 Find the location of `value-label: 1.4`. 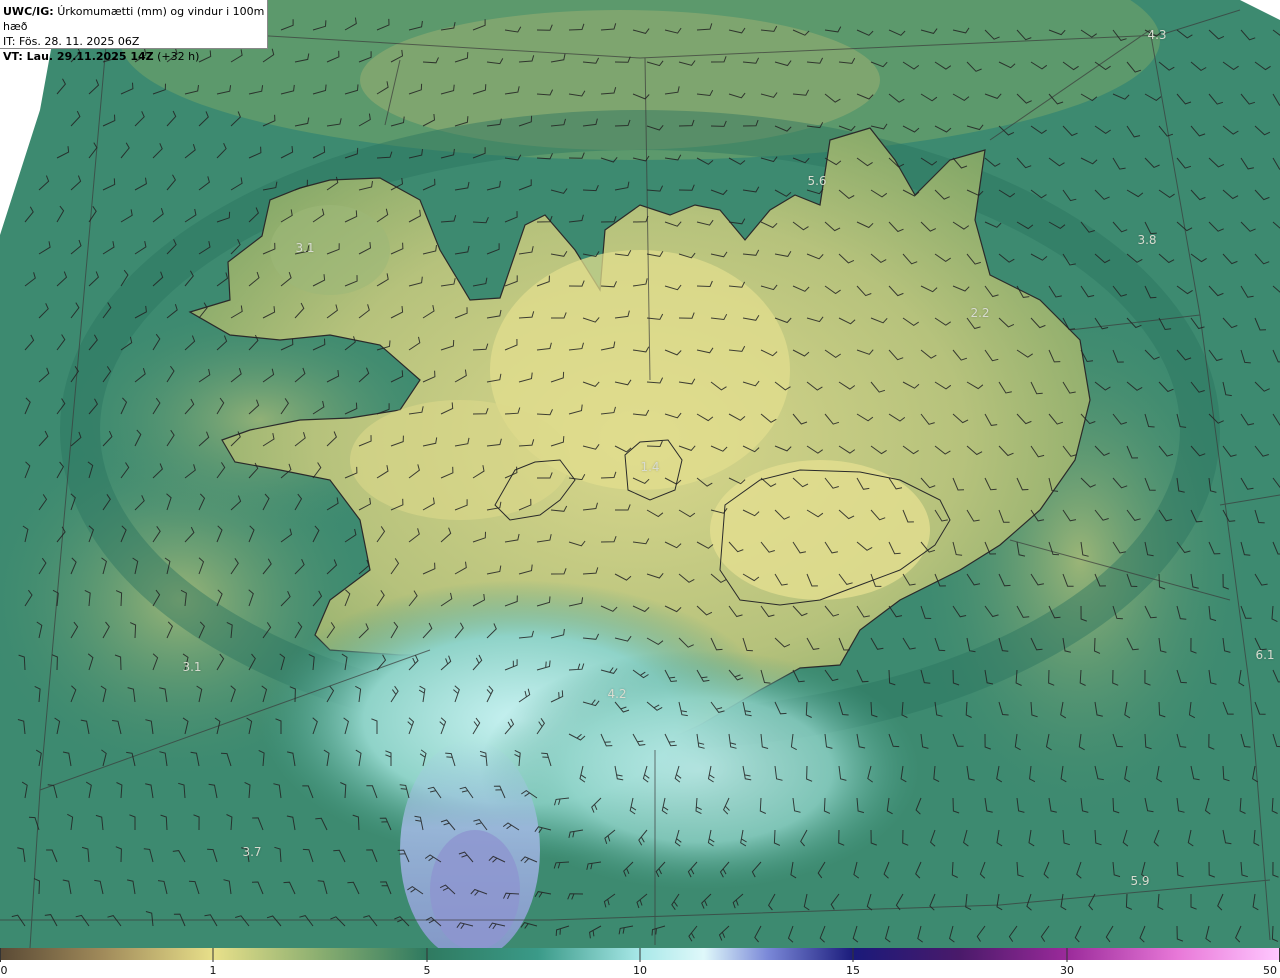

value-label: 1.4 is located at coordinates (650, 467).